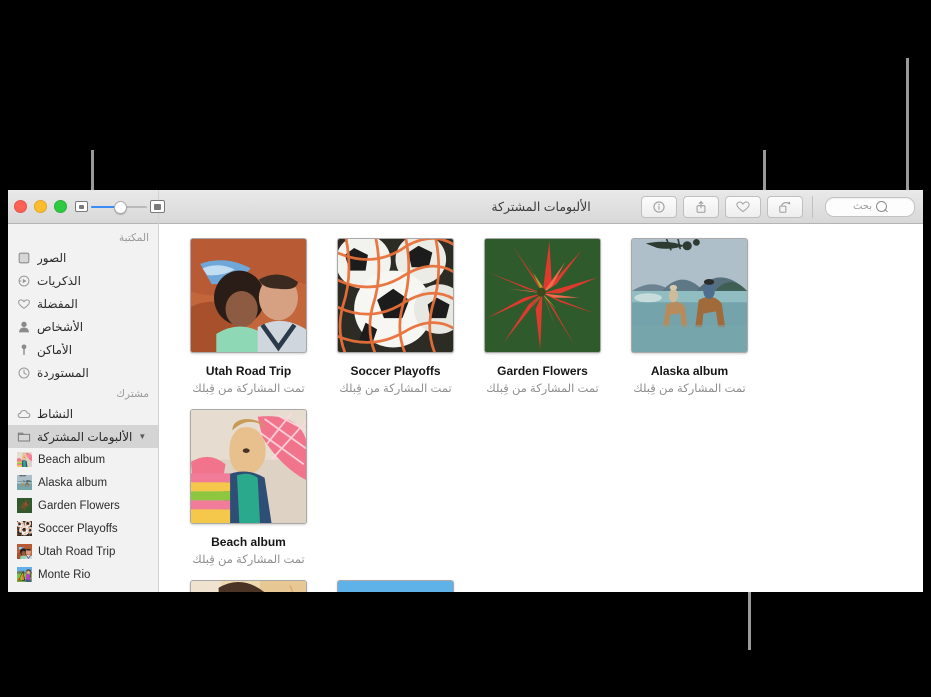  I want to click on sidebar-album-item: Soccer Playoffs, so click(83, 528).